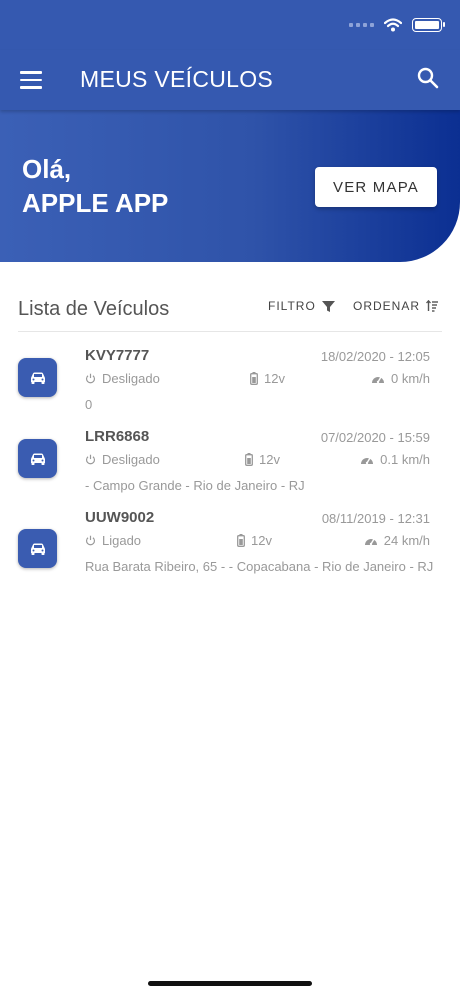  I want to click on speed-status: 0.1 km/h, so click(395, 459).